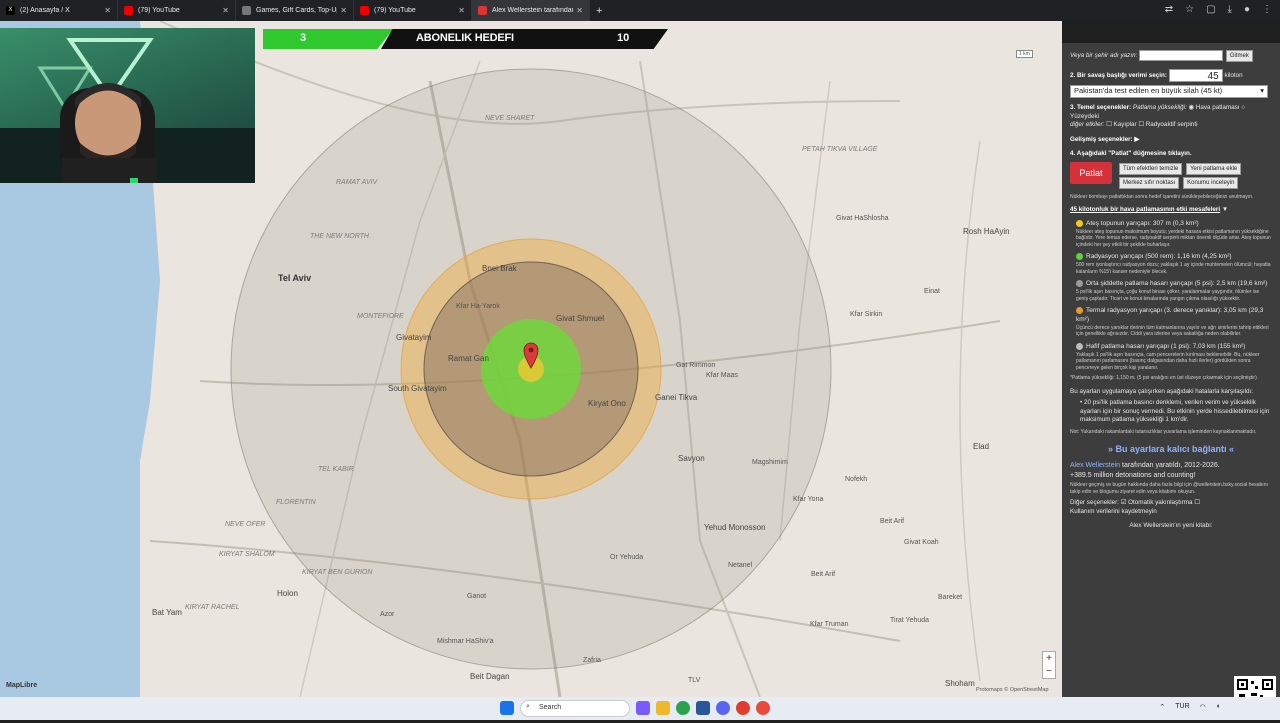  What do you see at coordinates (1169, 9) in the screenshot?
I see `translate-icon: ⇄` at bounding box center [1169, 9].